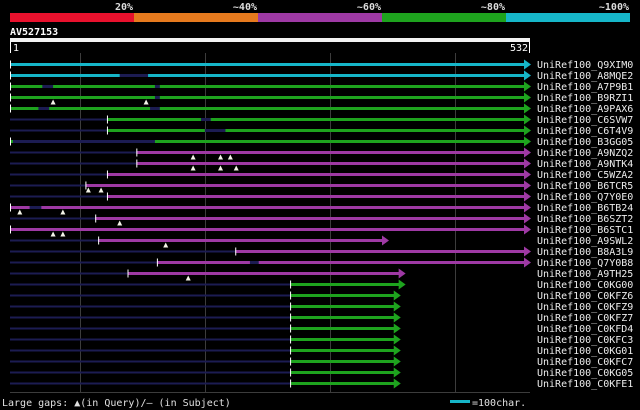  I want to click on hit-label: UniRef100_C0KFZ9, so click(585, 307).